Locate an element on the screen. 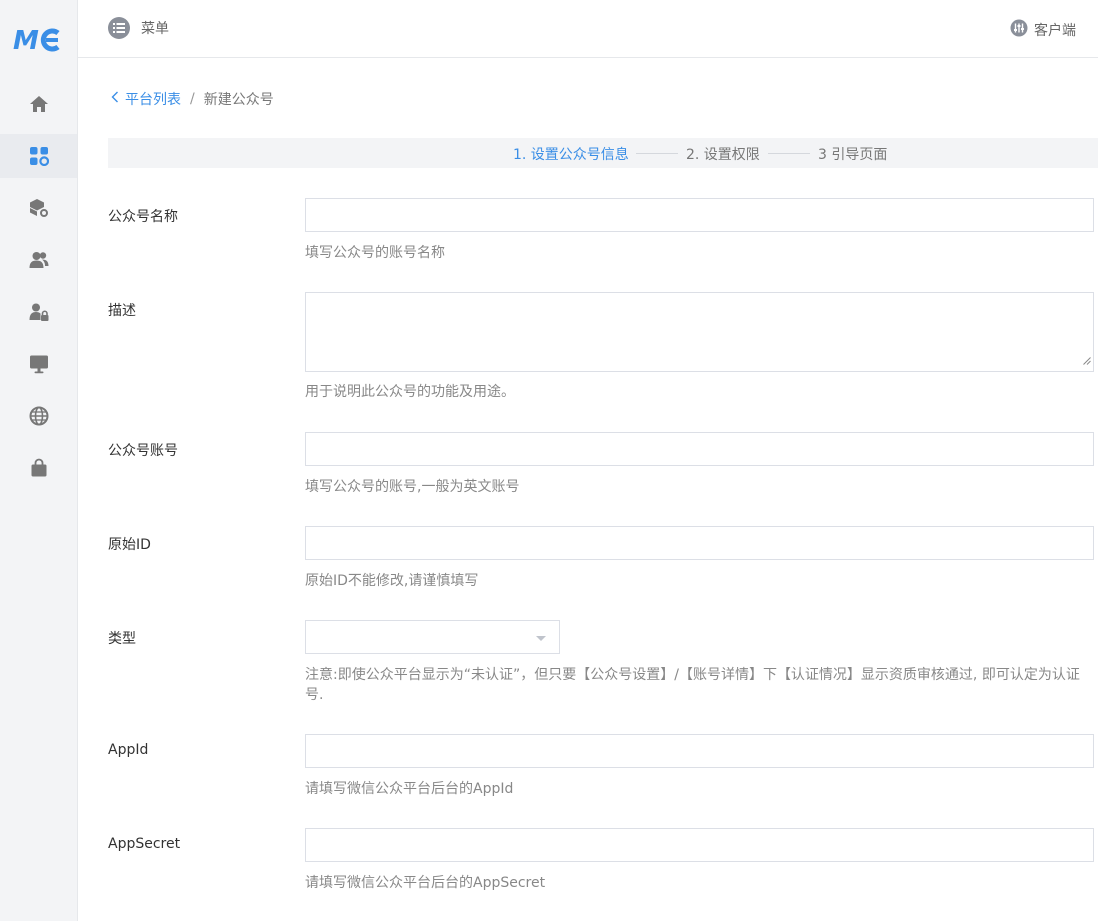 The image size is (1098, 921). breadcrumb-current: 新建公众号 is located at coordinates (238, 100).